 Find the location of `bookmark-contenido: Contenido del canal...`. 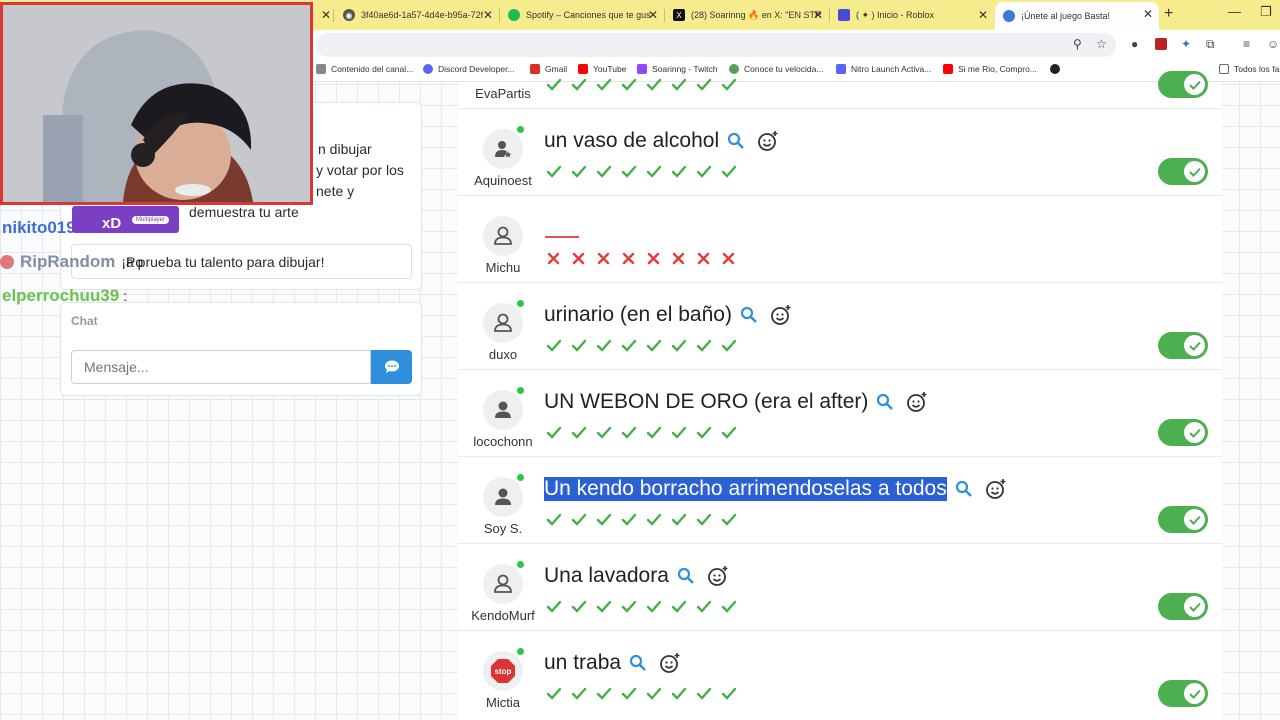

bookmark-contenido: Contenido del canal... is located at coordinates (364, 69).